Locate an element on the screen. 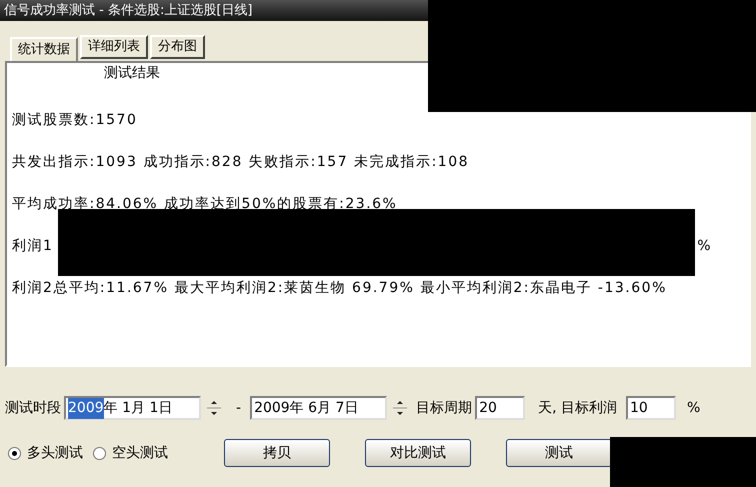  action-button: 对比测试 is located at coordinates (418, 453).